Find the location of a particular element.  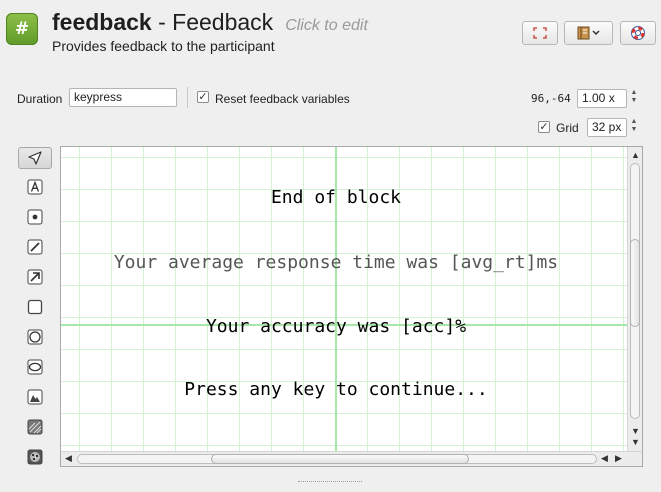

rect-tool is located at coordinates (35, 307).